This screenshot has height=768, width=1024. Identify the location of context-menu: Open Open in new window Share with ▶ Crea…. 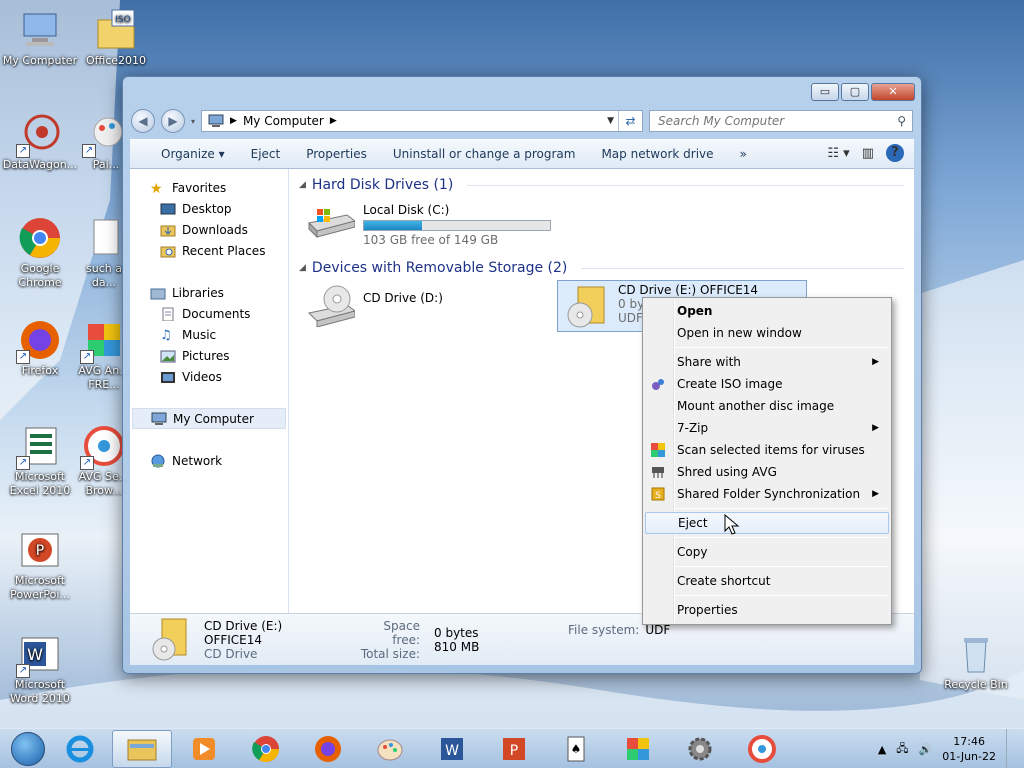
(767, 461).